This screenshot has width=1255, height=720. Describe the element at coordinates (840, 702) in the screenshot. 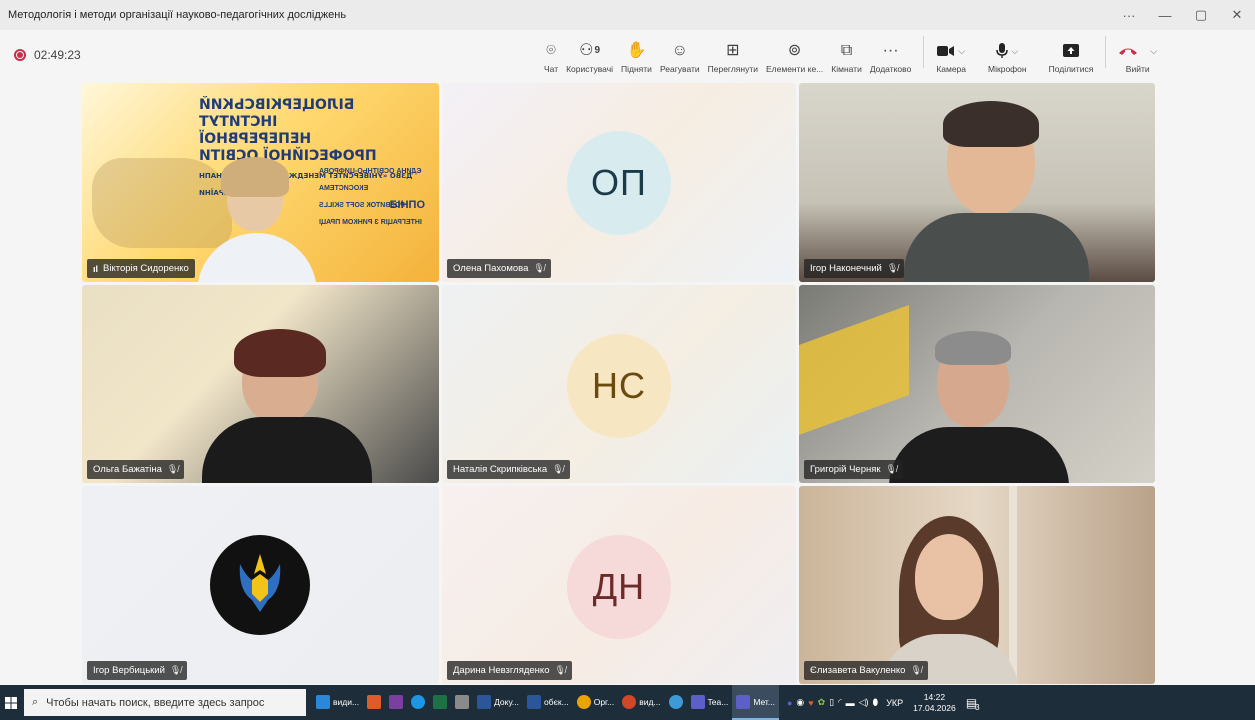

I see `network-icon: ◜` at that location.